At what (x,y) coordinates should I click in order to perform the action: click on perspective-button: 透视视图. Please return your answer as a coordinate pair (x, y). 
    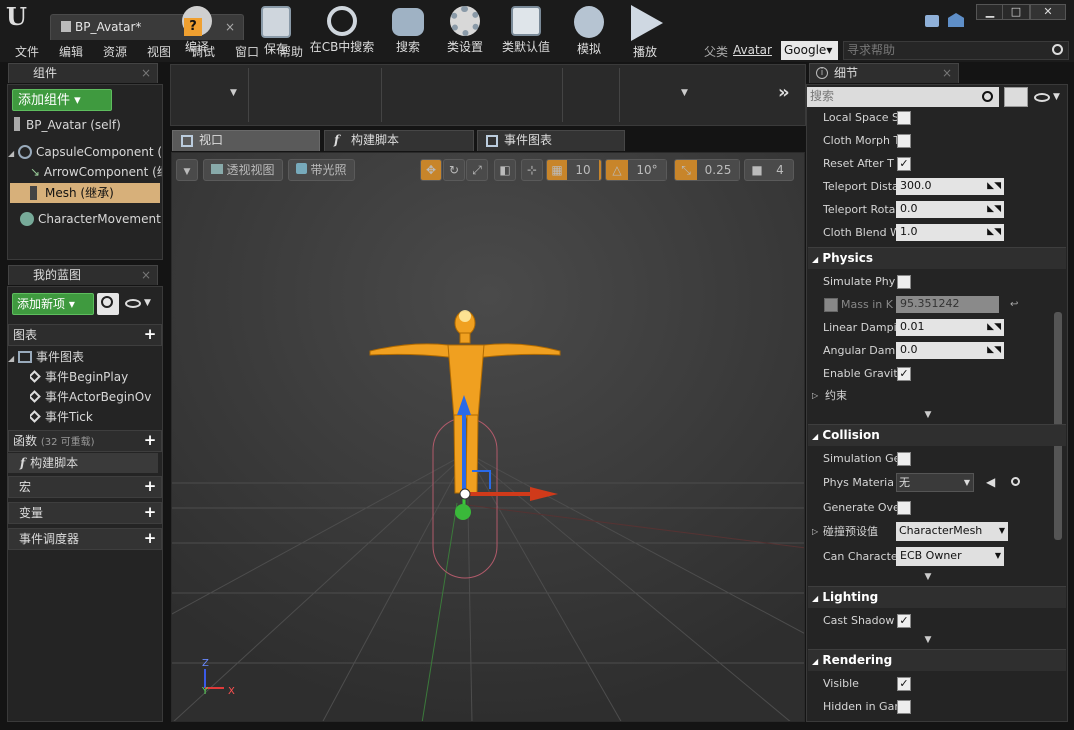
    Looking at the image, I should click on (243, 170).